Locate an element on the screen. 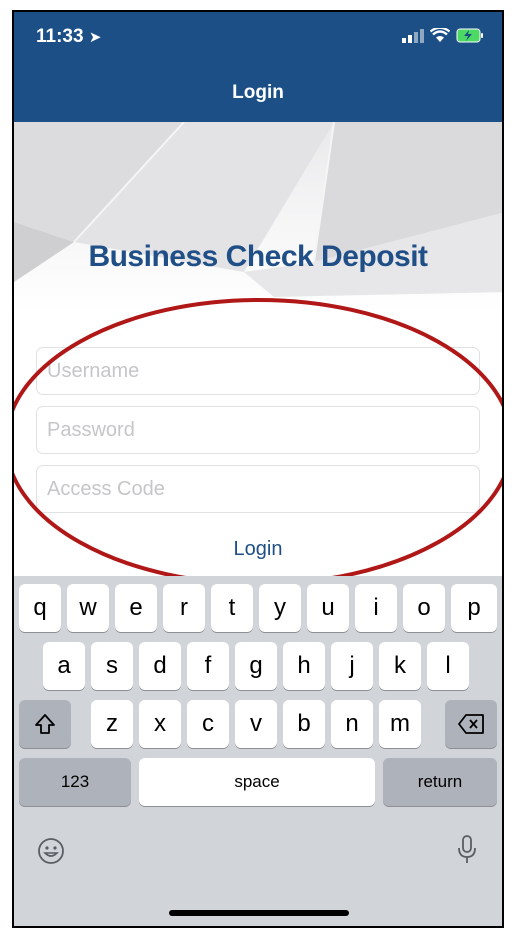 This screenshot has width=512, height=933. key-z: z is located at coordinates (112, 724).